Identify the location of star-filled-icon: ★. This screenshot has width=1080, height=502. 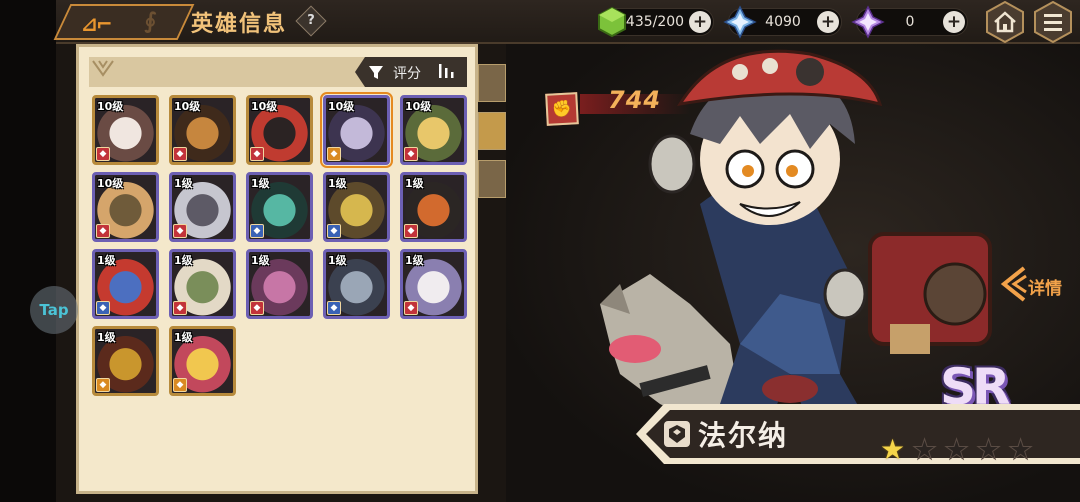
(893, 449).